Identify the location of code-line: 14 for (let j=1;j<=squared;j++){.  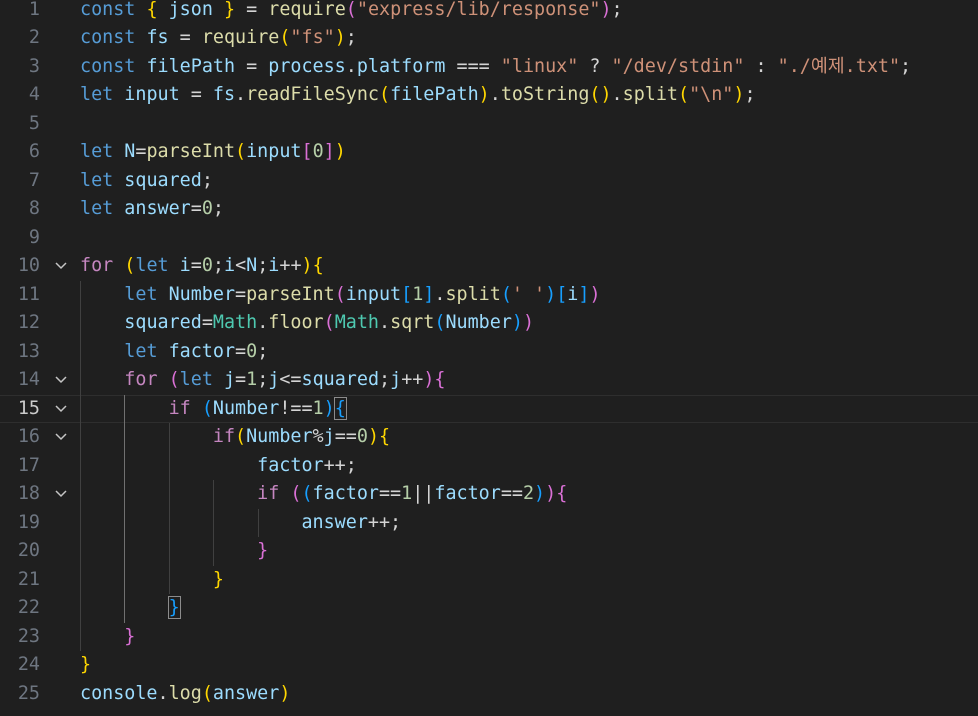
(489, 380).